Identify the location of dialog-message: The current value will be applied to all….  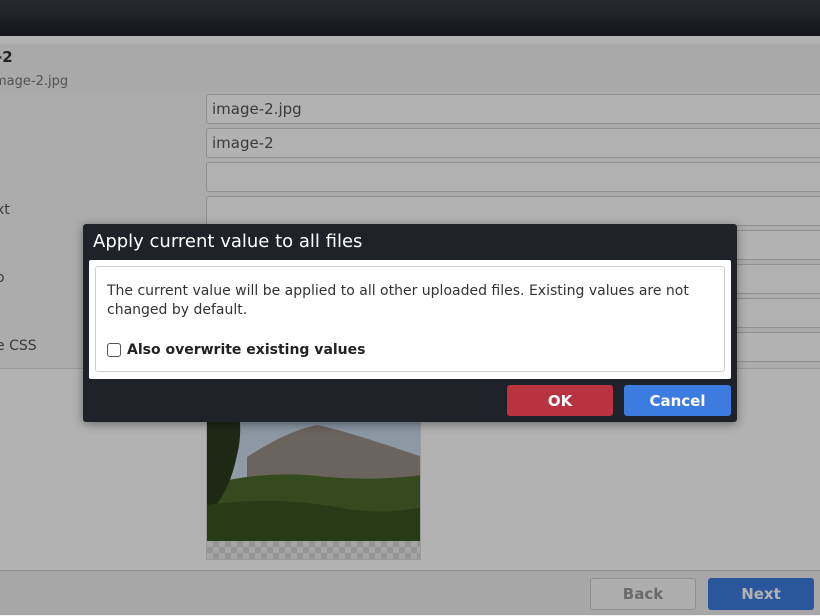
(398, 300).